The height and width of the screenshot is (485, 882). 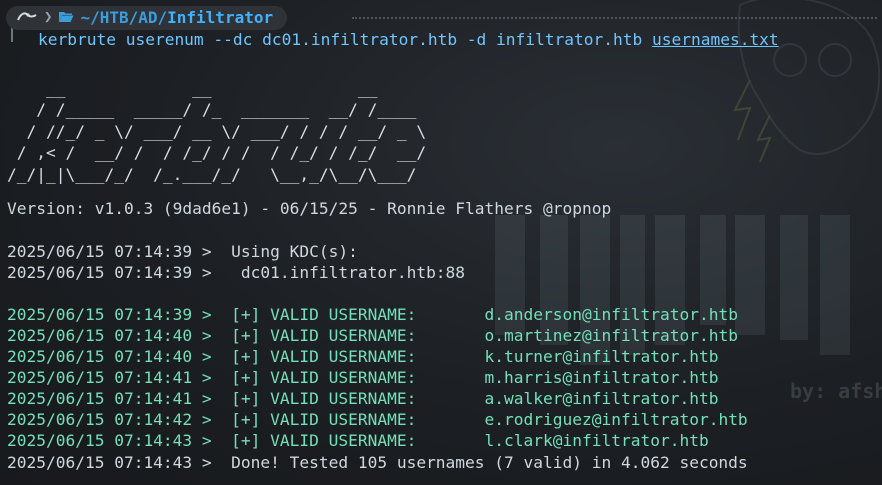 What do you see at coordinates (119, 440) in the screenshot?
I see `row-timestamp: 2025/06/15 07:14:43 >` at bounding box center [119, 440].